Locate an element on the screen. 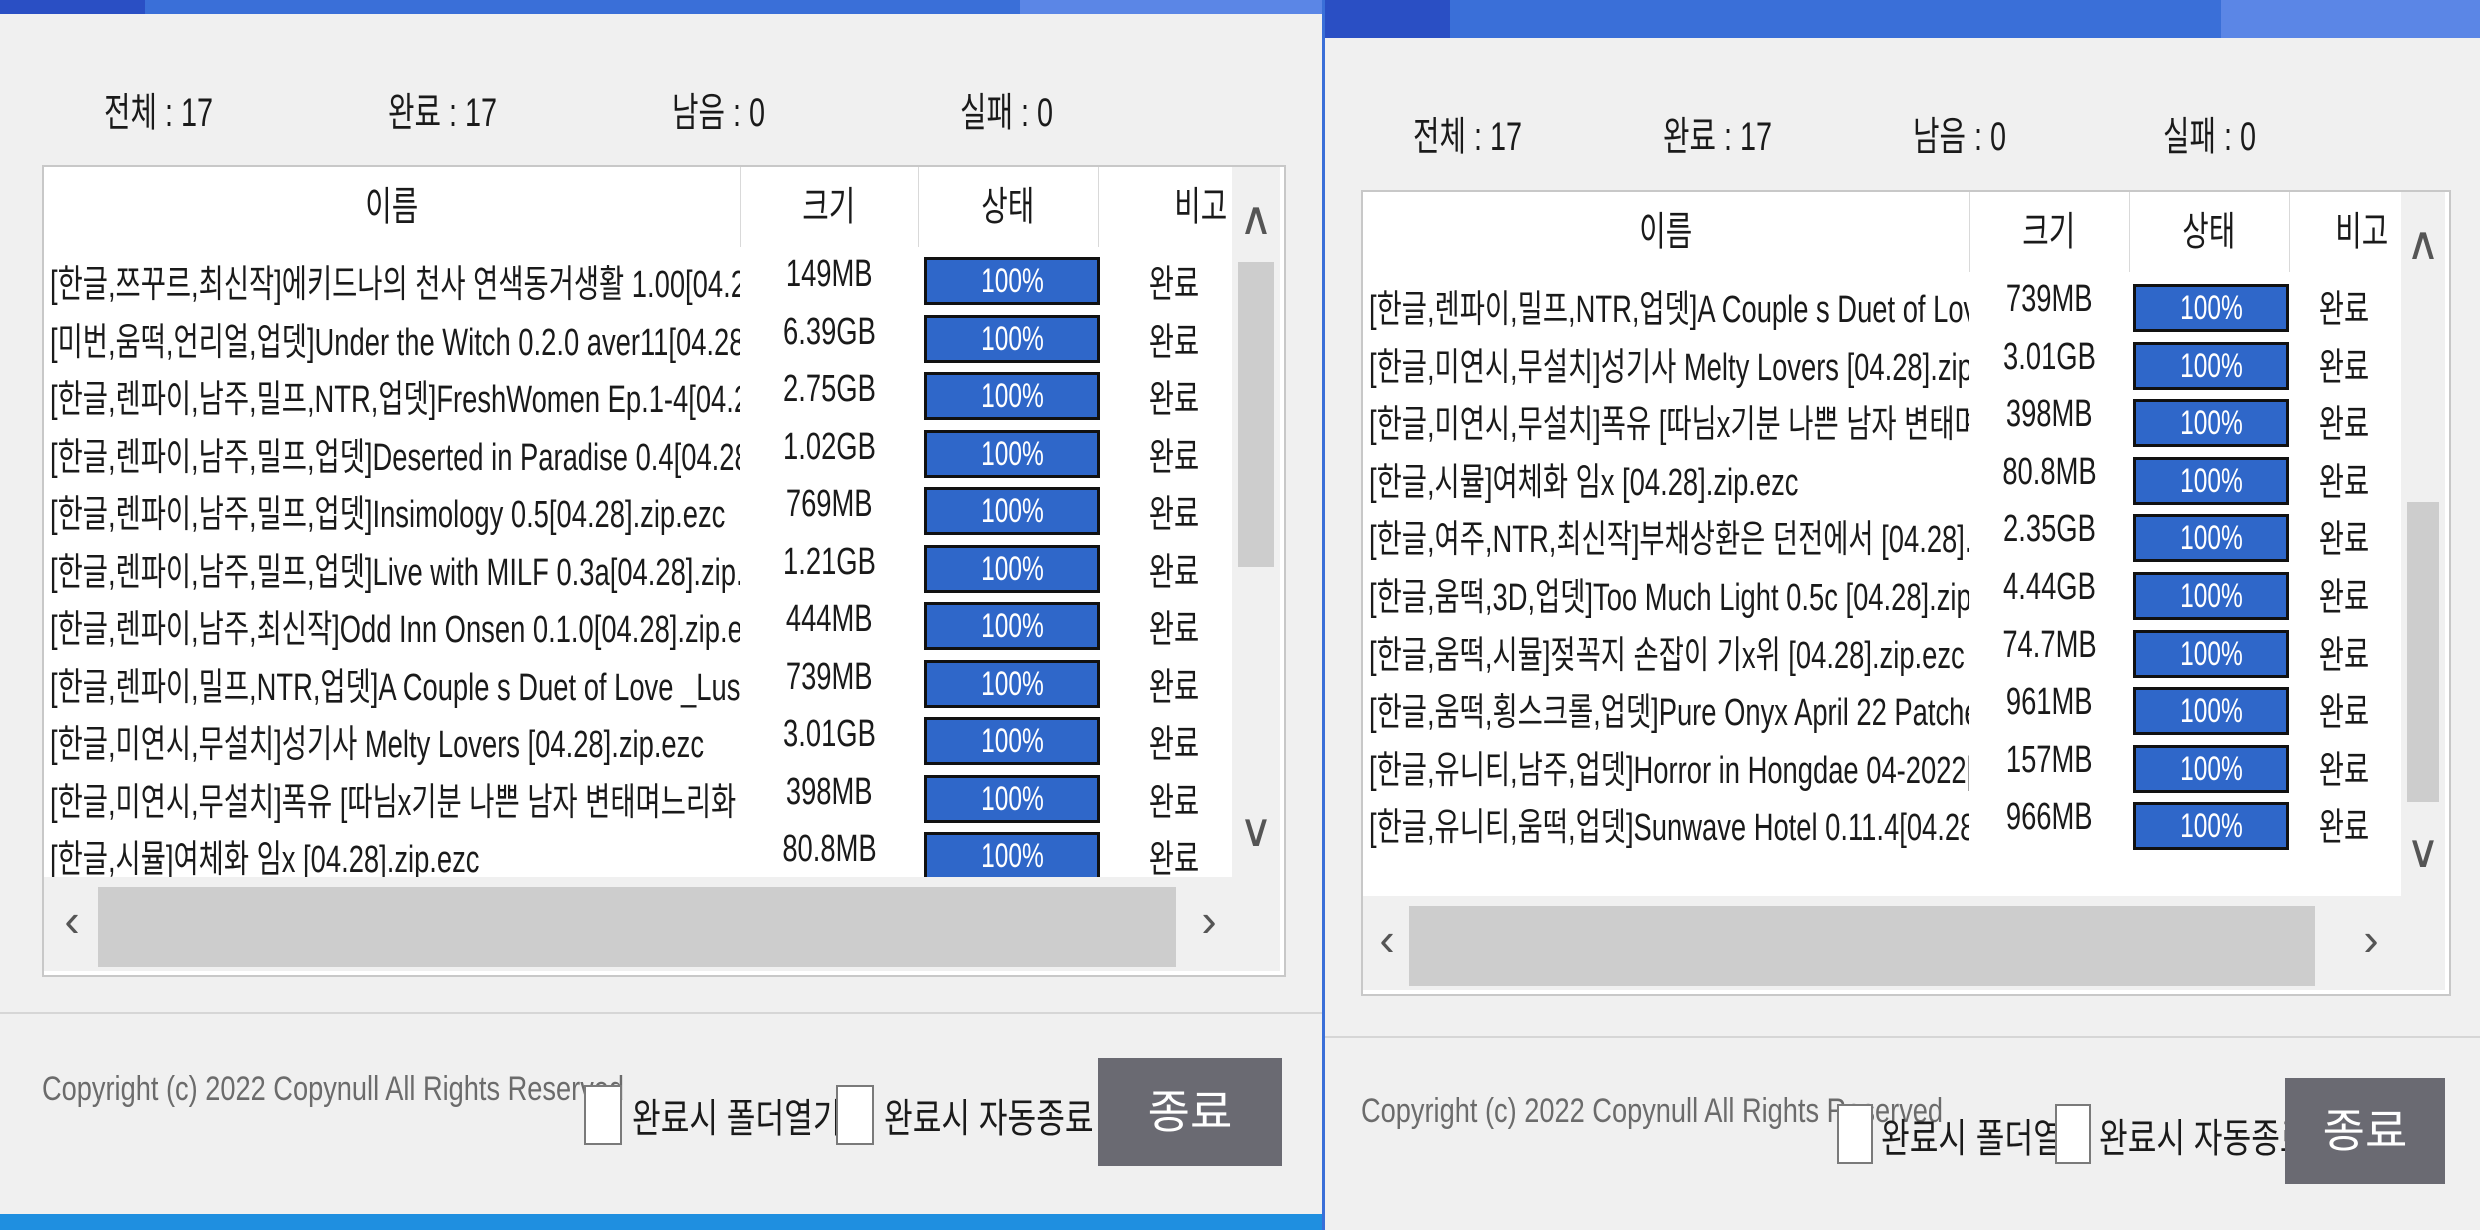 Image resolution: width=2480 pixels, height=1230 pixels. file-size: 4.44GB is located at coordinates (2049, 587).